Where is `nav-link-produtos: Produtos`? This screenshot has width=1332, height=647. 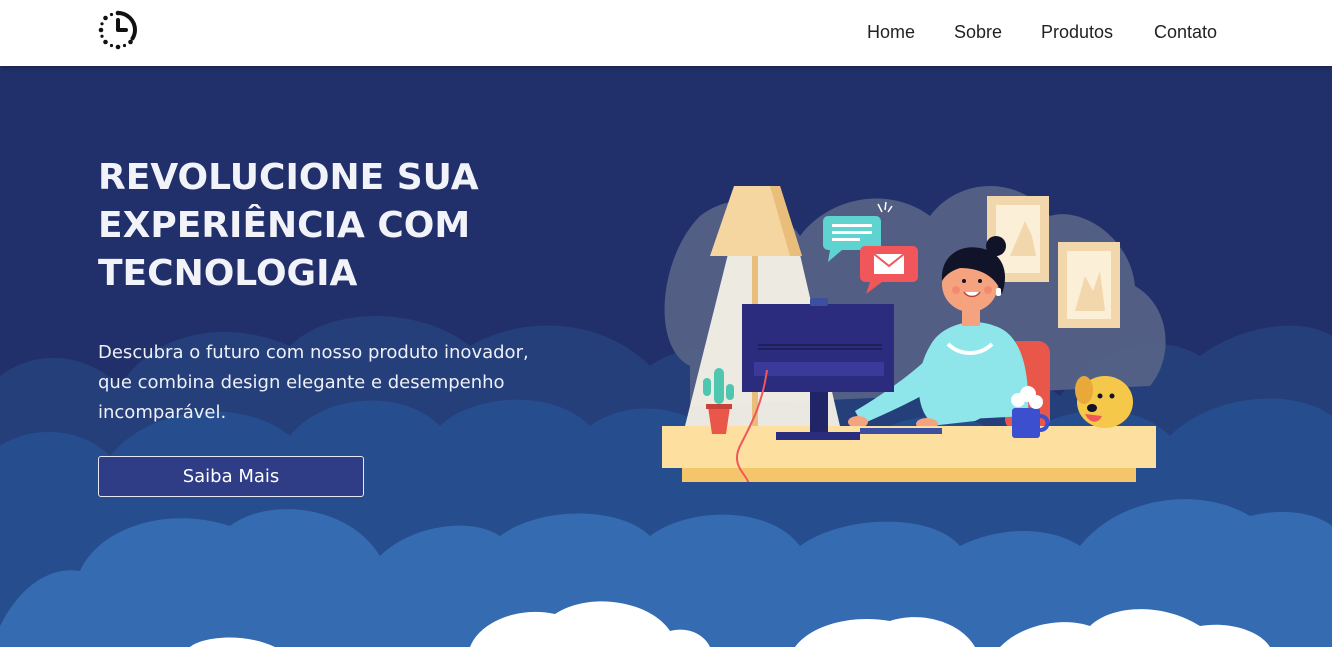
nav-link-produtos: Produtos is located at coordinates (1077, 32).